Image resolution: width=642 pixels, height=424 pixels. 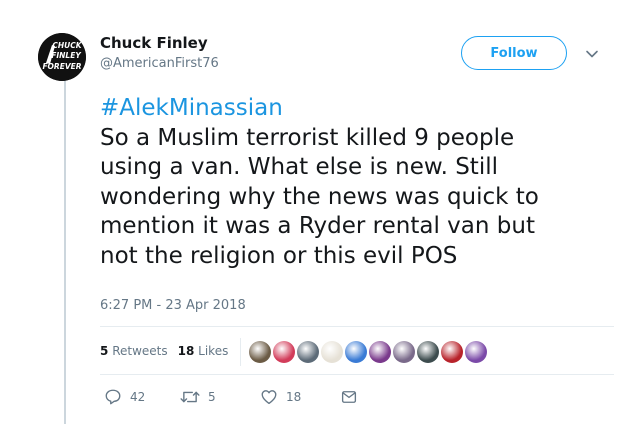 I want to click on tweet-stats: 5 Retweets 18 Likes, so click(x=164, y=351).